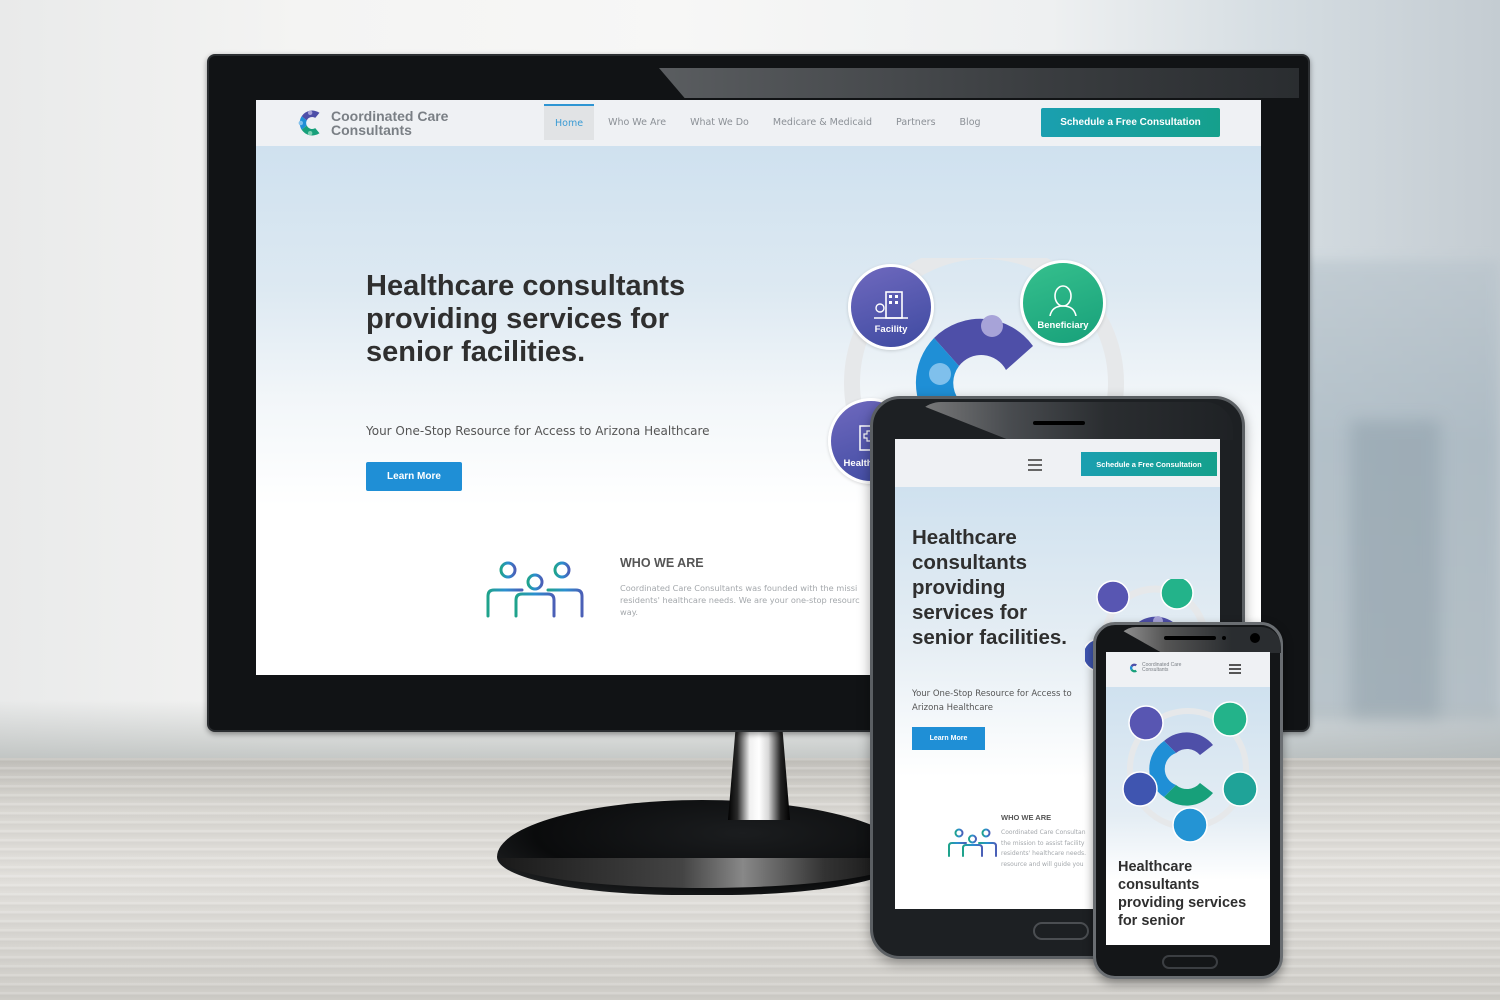  I want to click on logo-c-icon, so click(309, 123).